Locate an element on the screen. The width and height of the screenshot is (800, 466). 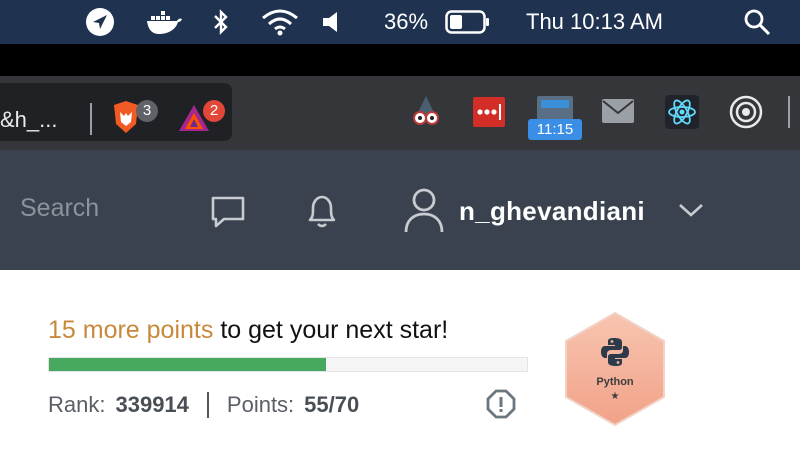
battery-icon is located at coordinates (468, 22).